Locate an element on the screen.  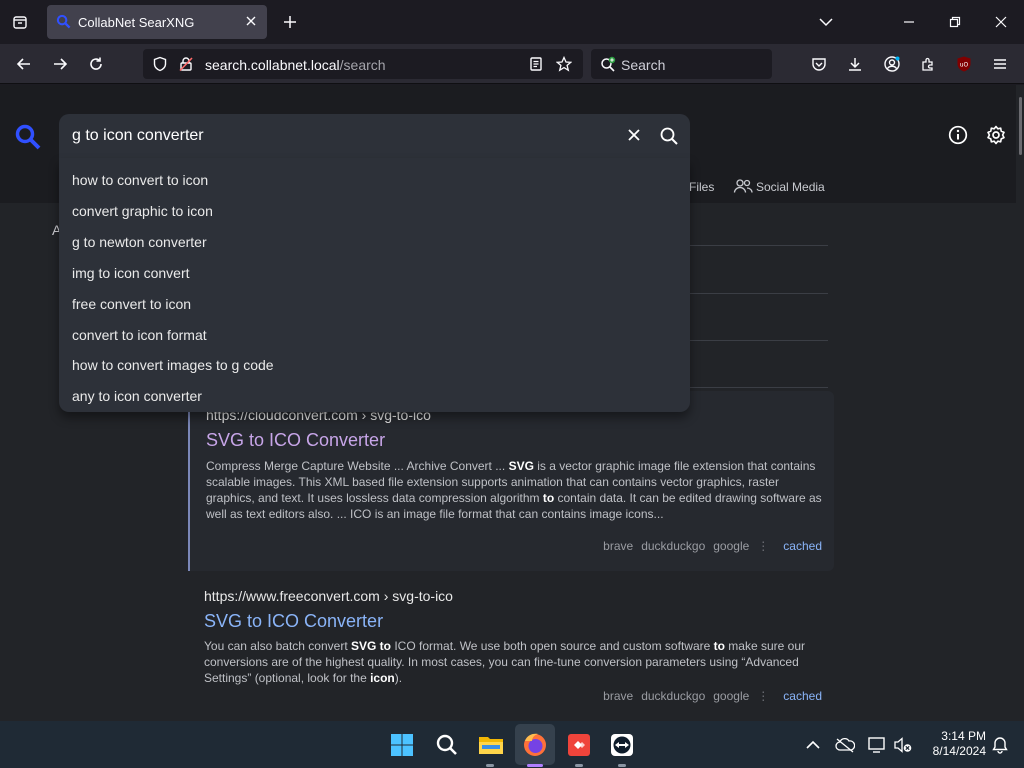
result-url: https://www.freeconvert.com › svg-to-ico is located at coordinates (328, 596).